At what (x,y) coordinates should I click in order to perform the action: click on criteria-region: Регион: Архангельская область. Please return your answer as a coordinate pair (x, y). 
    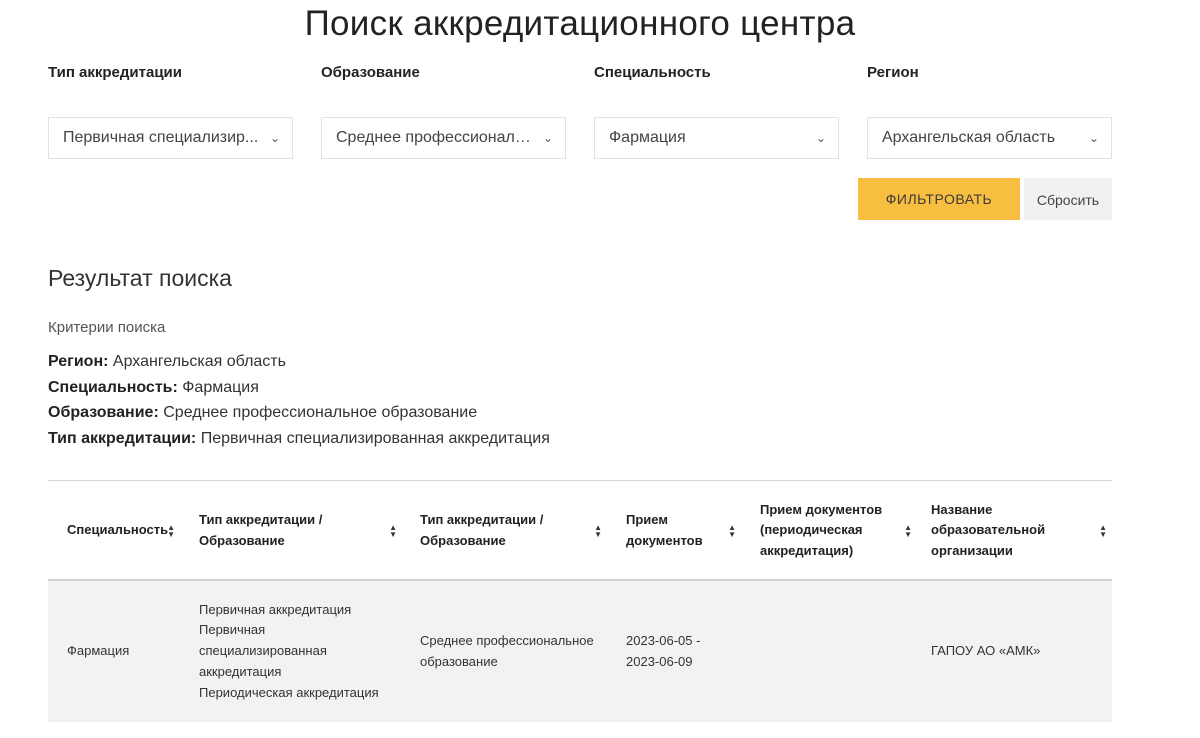
    Looking at the image, I should click on (167, 362).